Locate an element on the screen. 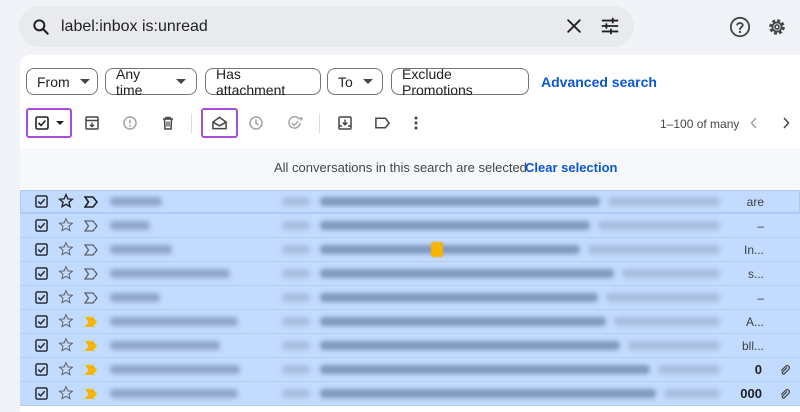 The width and height of the screenshot is (800, 412). add-task-icon is located at coordinates (295, 122).